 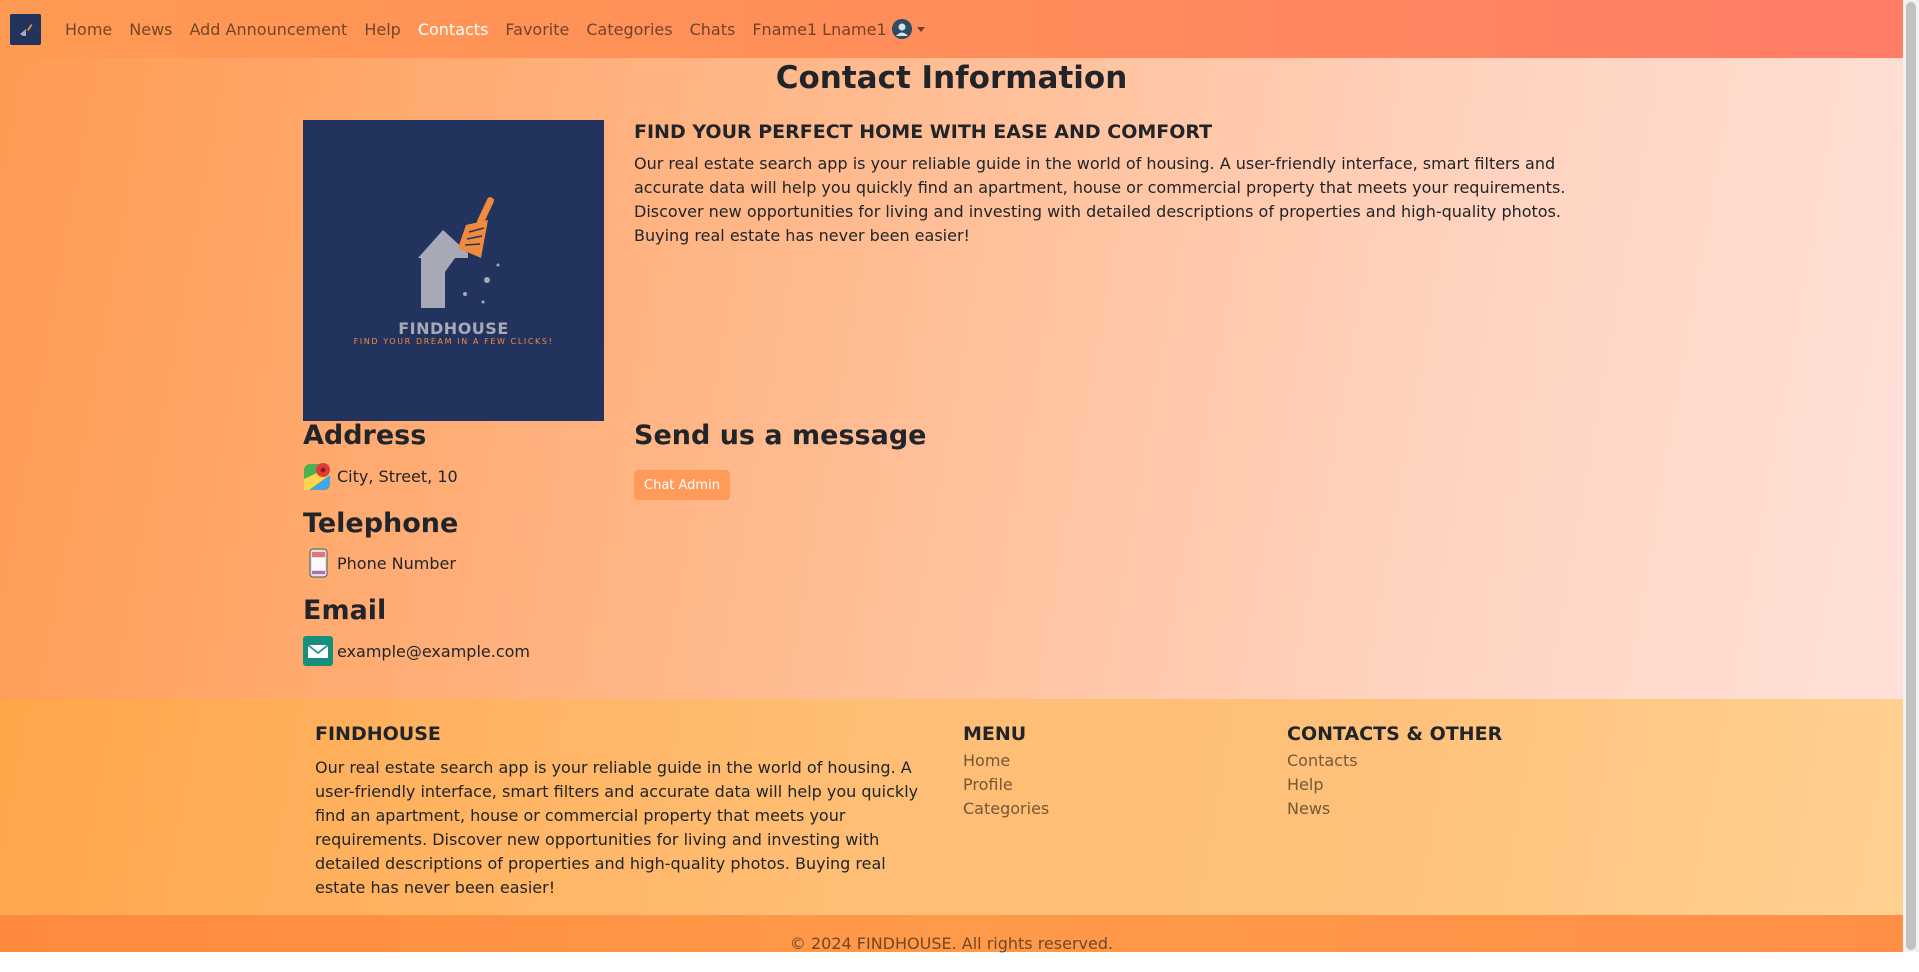 I want to click on footer-link-profile: Profile, so click(x=1006, y=785).